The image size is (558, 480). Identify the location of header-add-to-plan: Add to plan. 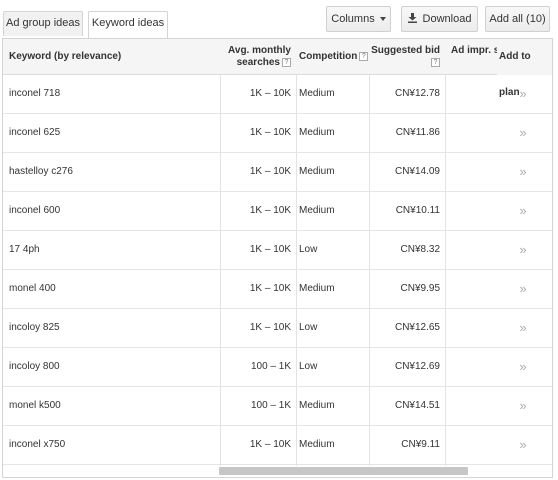
(524, 68).